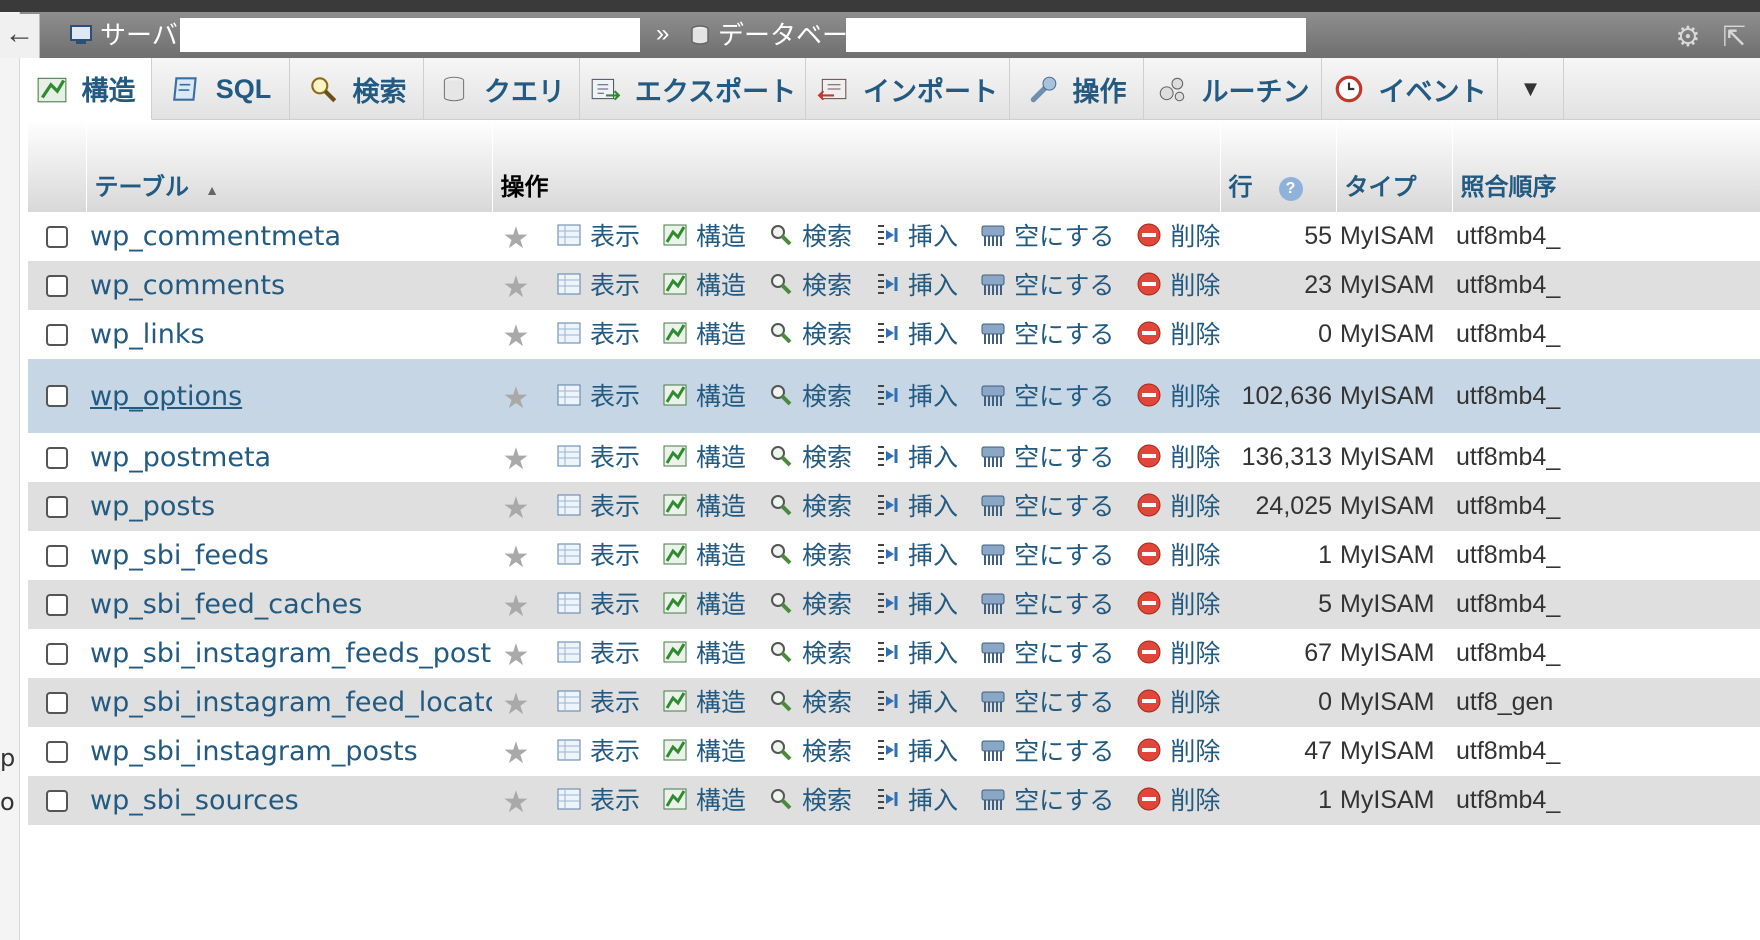  I want to click on tab-events: イベント, so click(1410, 89).